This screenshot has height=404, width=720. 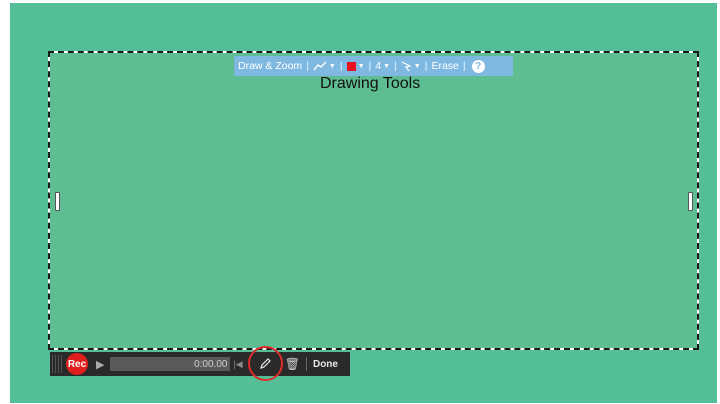 What do you see at coordinates (306, 364) in the screenshot?
I see `divider` at bounding box center [306, 364].